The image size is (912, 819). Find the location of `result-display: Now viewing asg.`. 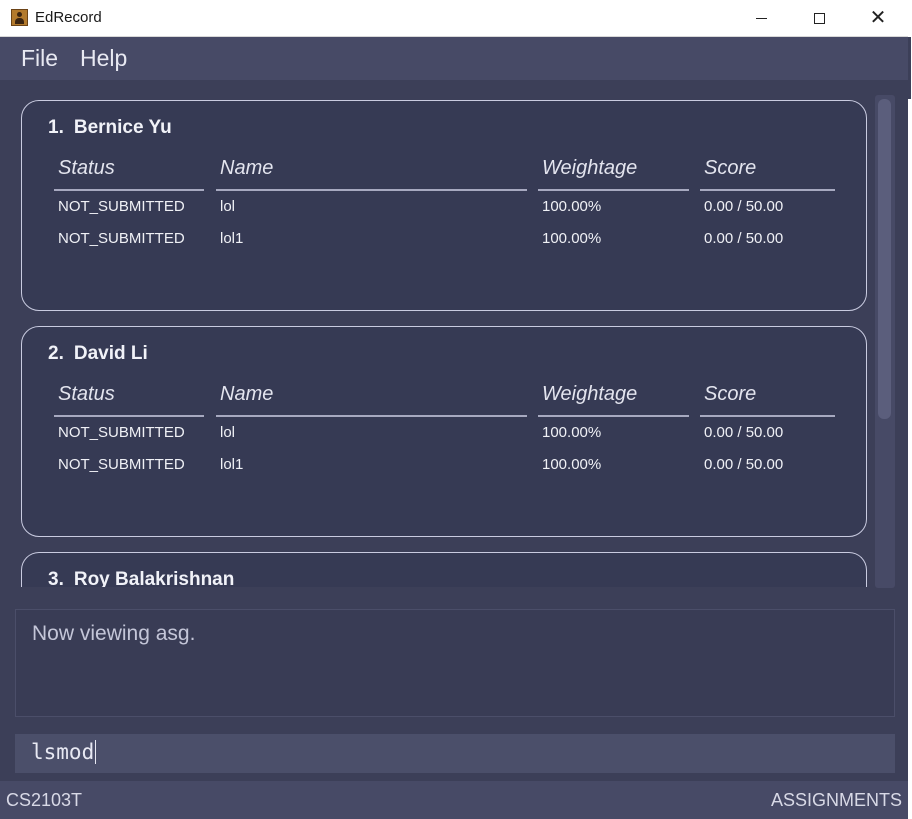

result-display: Now viewing asg. is located at coordinates (455, 663).